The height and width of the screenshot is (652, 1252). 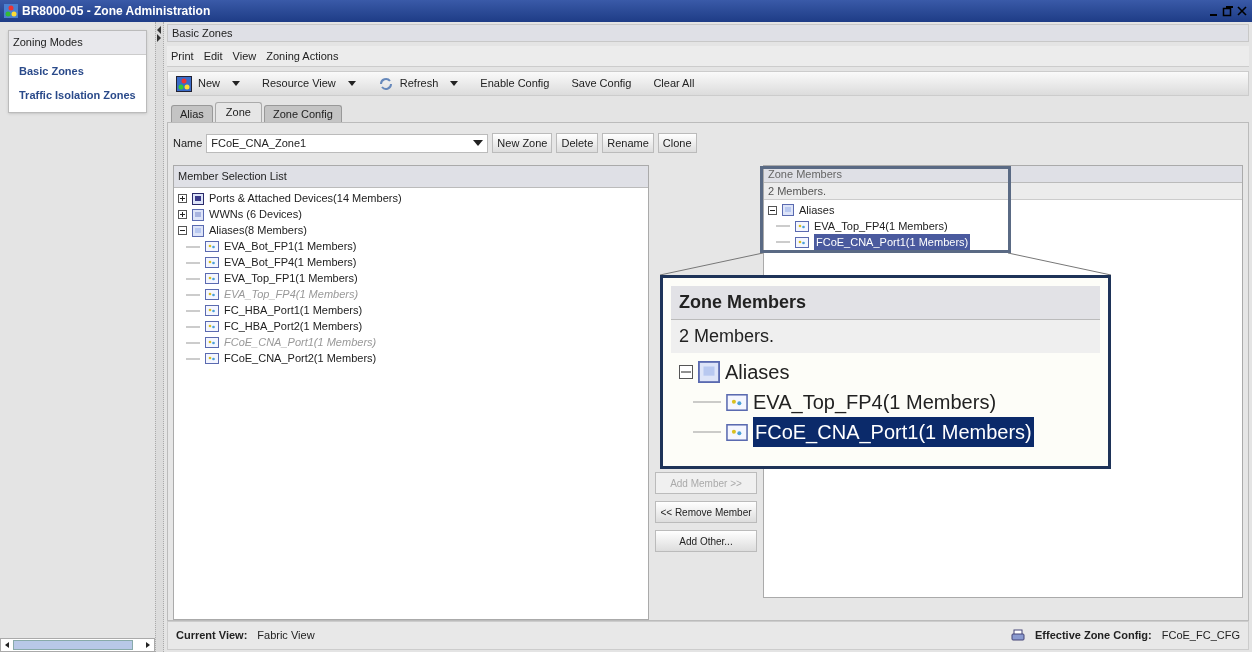 I want to click on tab: Zone Config, so click(x=302, y=114).